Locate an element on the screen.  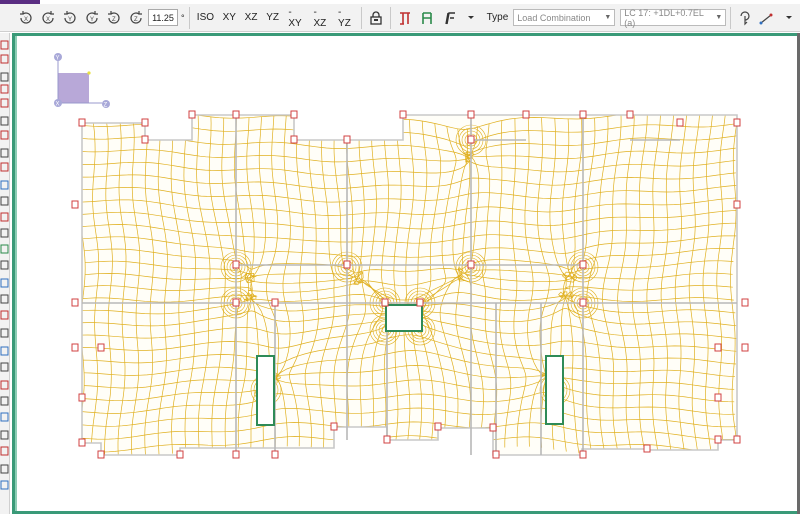
opening-shaft-right is located at coordinates (554, 390).